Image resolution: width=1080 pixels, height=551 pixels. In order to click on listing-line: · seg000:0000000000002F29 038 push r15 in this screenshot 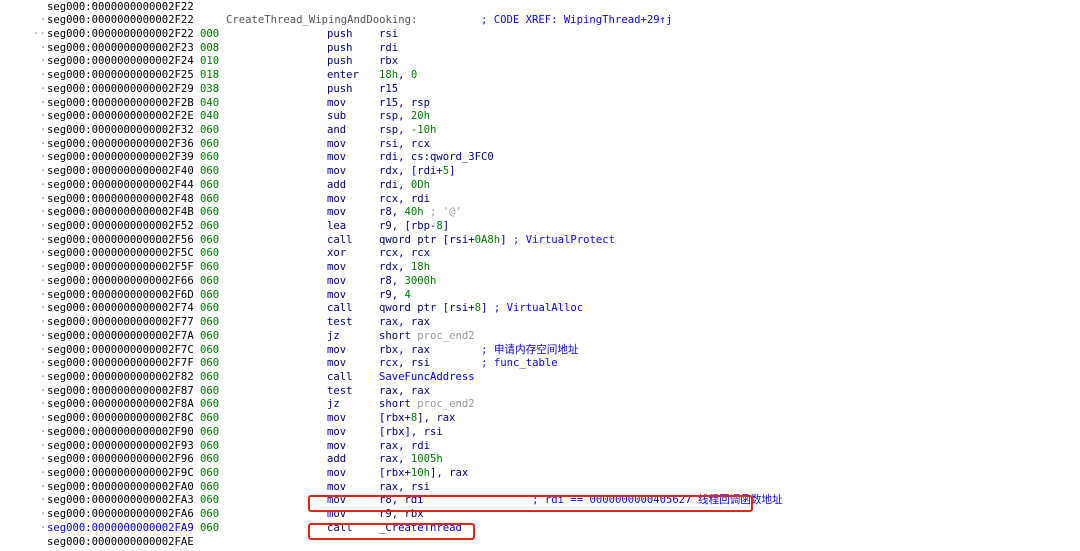, I will do `click(540, 90)`.